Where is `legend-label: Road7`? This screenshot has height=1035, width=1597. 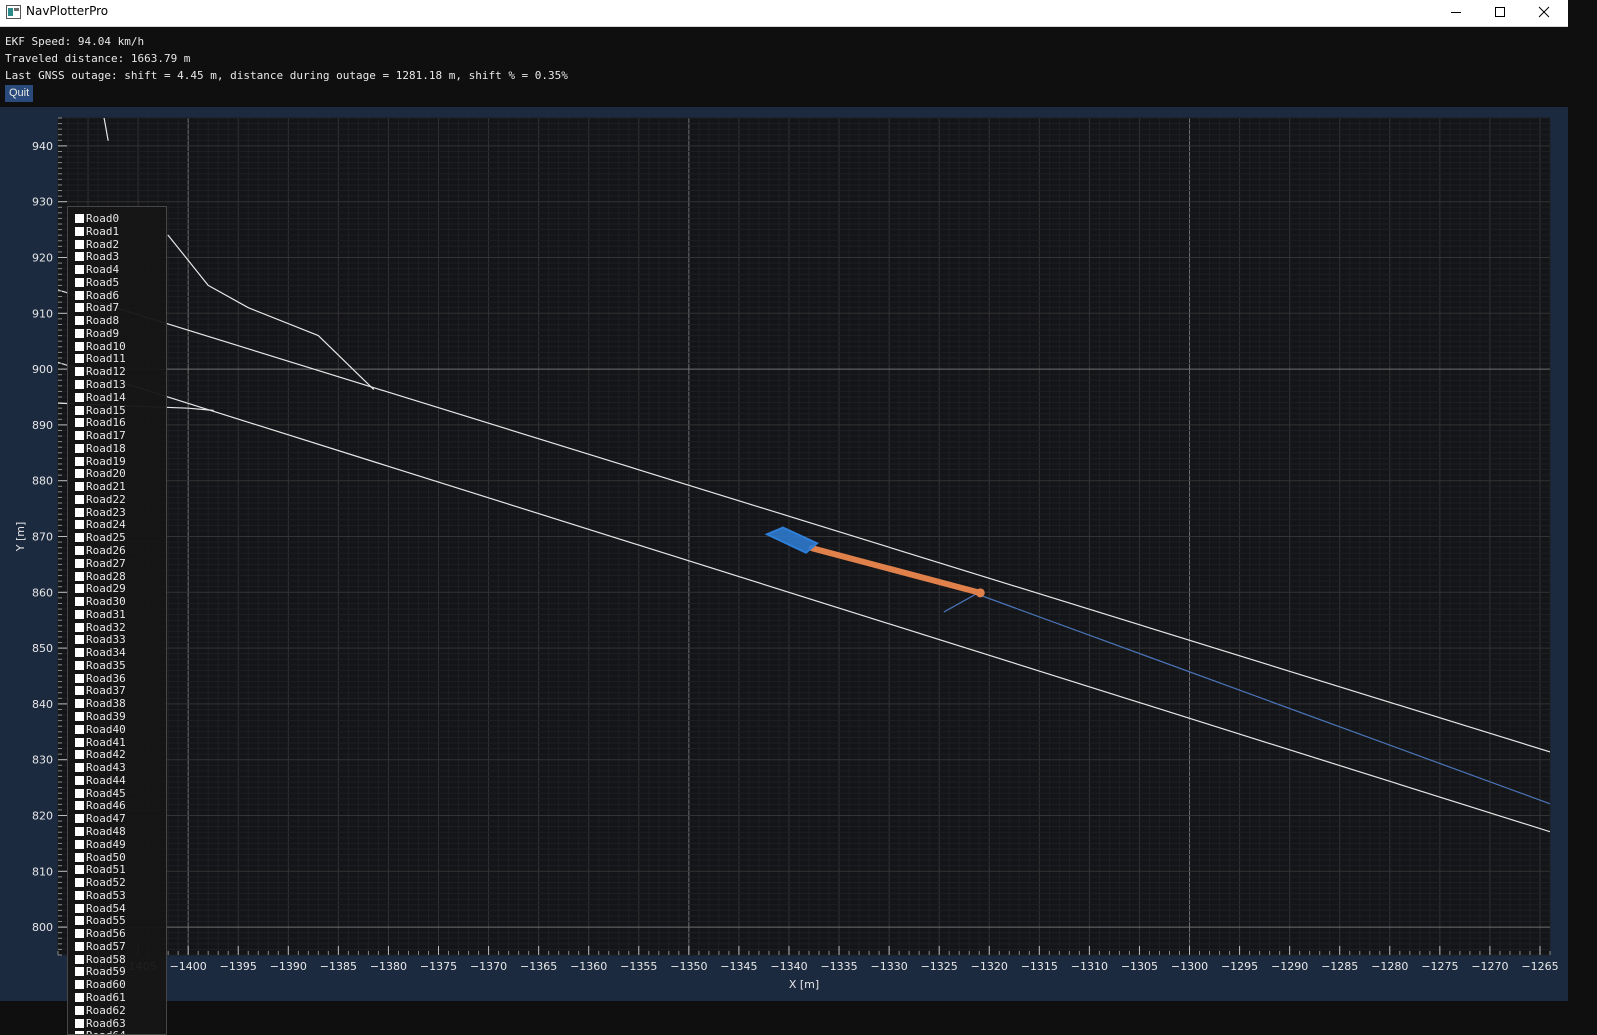
legend-label: Road7 is located at coordinates (103, 308).